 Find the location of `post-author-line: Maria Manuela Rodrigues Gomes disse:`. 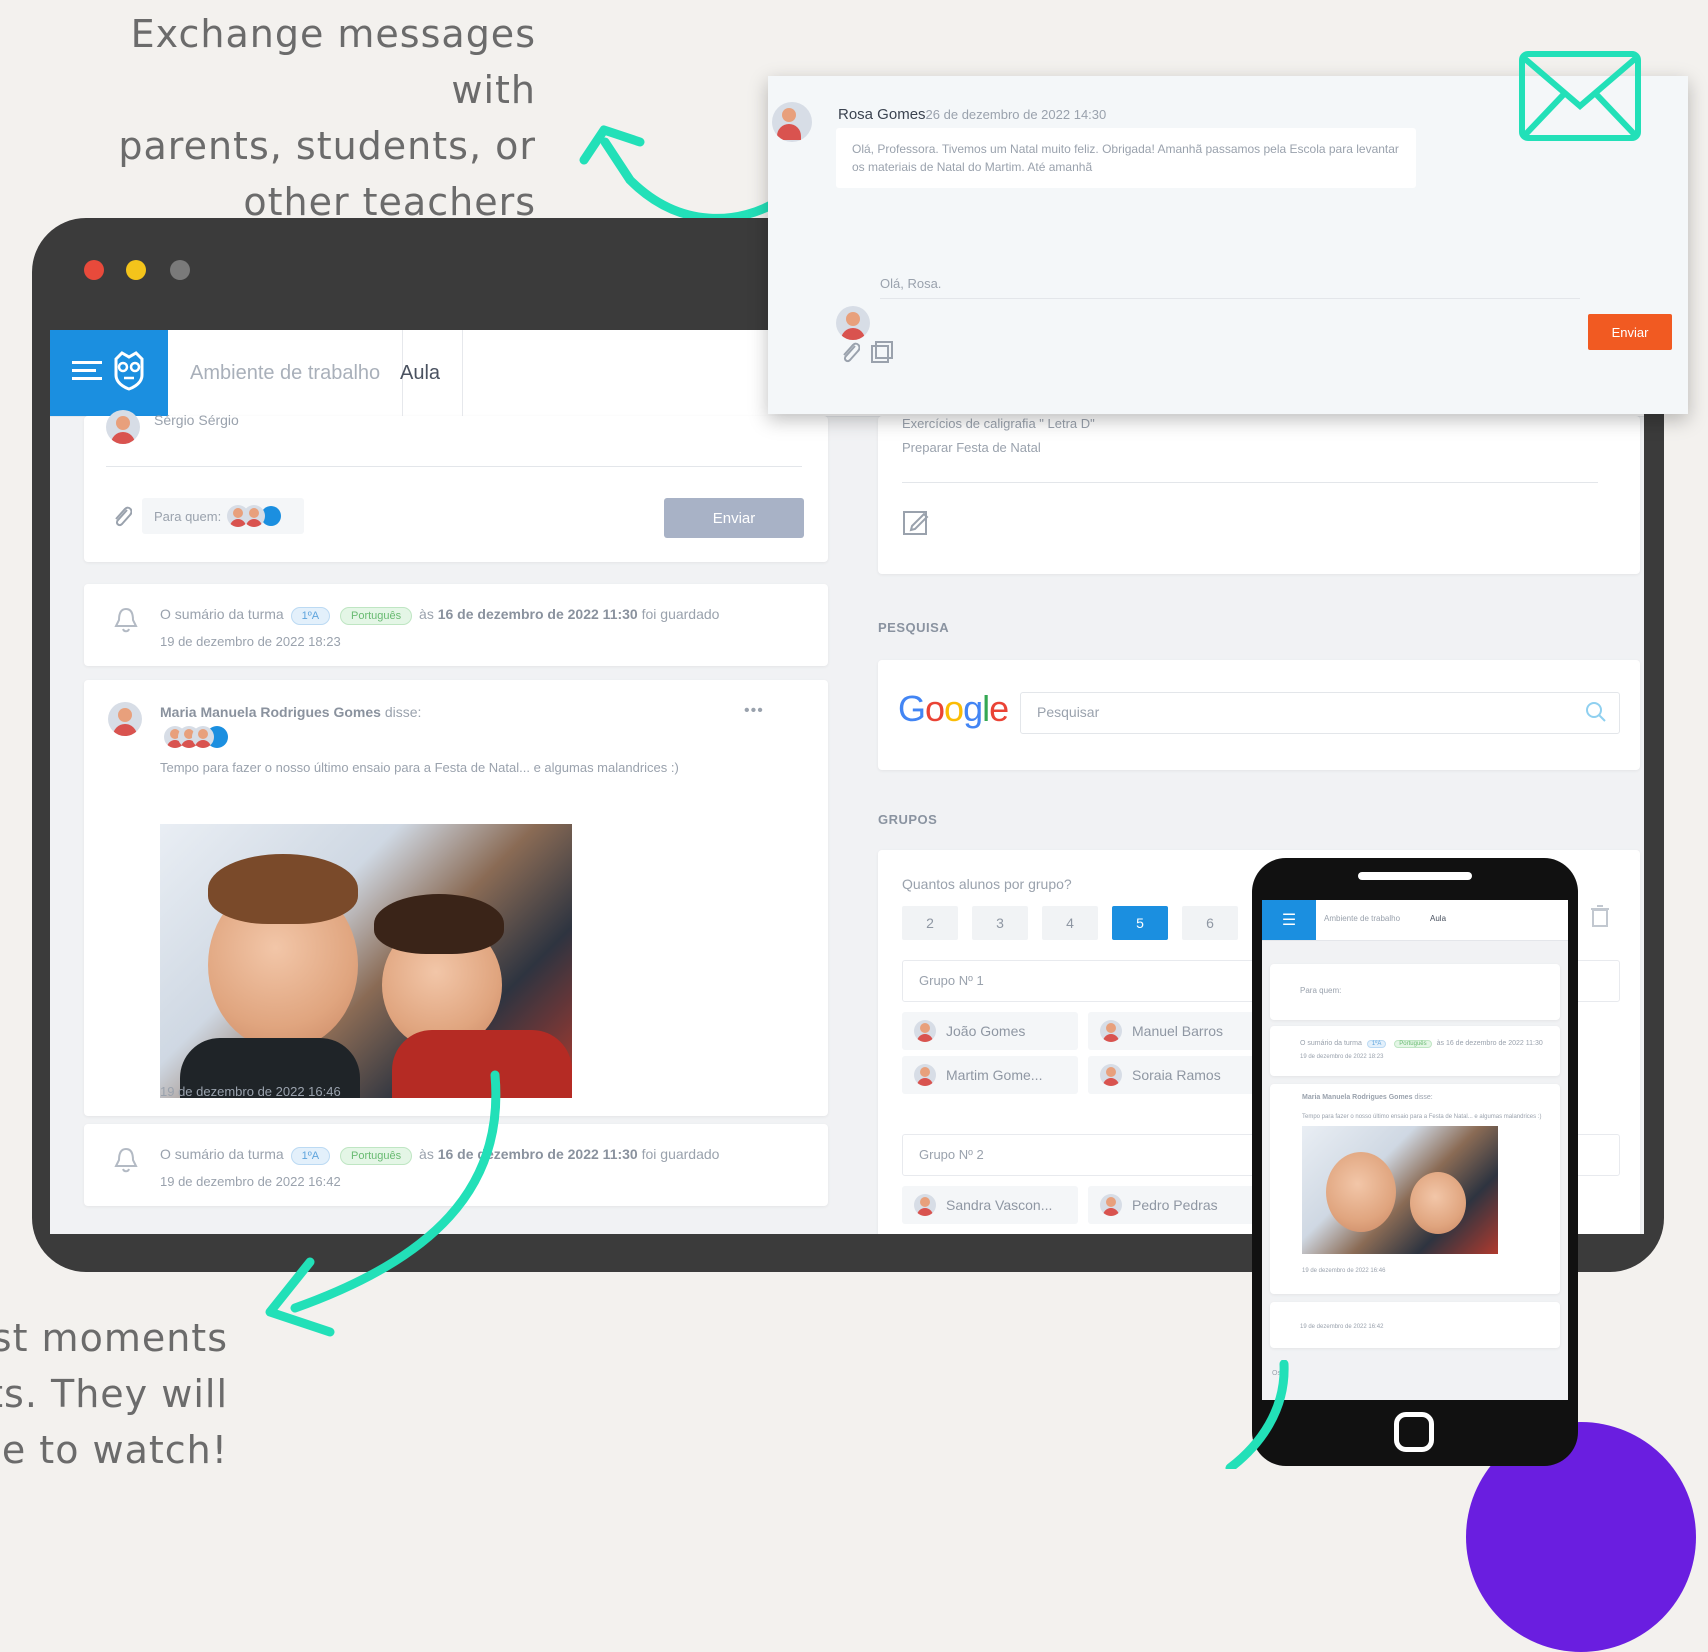

post-author-line: Maria Manuela Rodrigues Gomes disse: is located at coordinates (291, 712).